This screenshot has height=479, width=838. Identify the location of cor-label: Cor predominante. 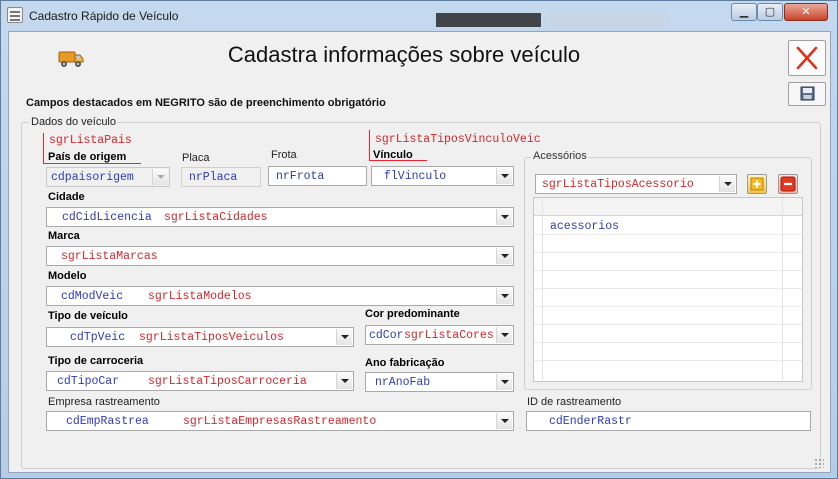
(412, 314).